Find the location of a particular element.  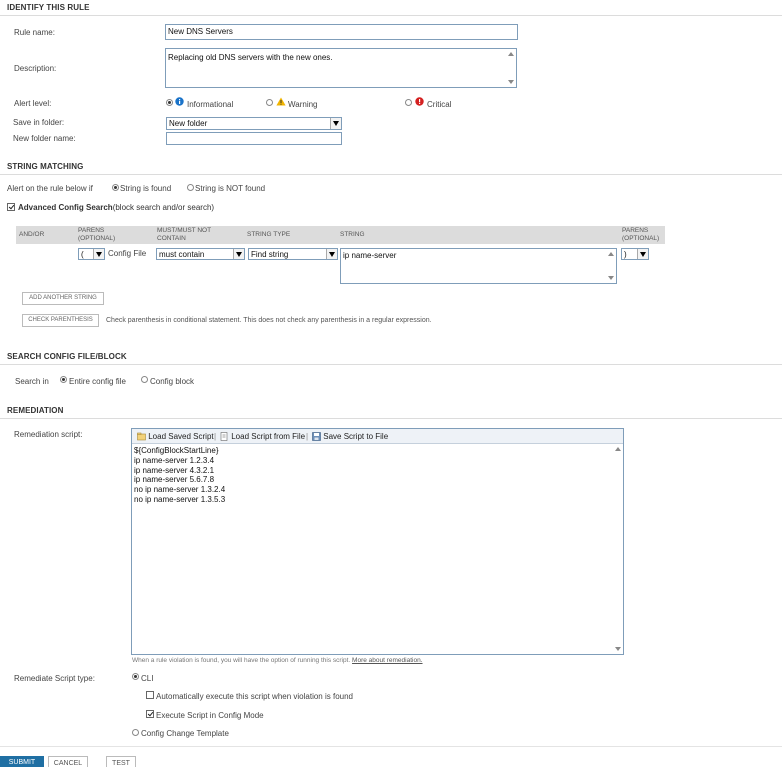

folder-select: New folder is located at coordinates (254, 123).